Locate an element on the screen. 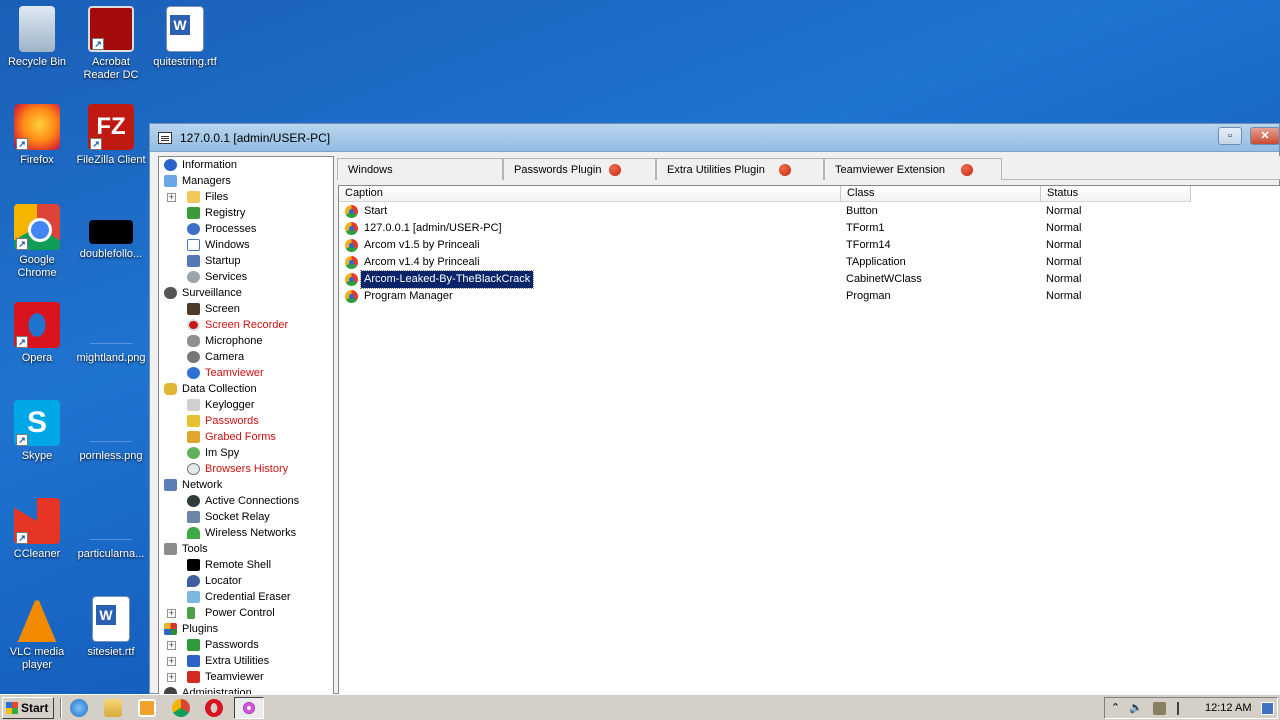 Image resolution: width=1280 pixels, height=720 pixels. desktop-icon-skype: ↗ Skype is located at coordinates (37, 431).